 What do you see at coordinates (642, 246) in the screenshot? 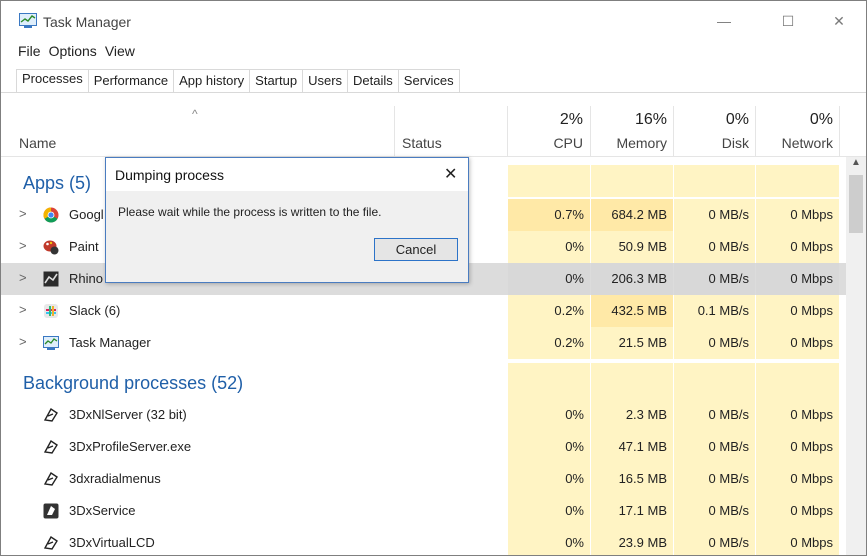
I see `memory-value: 50.9 MB` at bounding box center [642, 246].